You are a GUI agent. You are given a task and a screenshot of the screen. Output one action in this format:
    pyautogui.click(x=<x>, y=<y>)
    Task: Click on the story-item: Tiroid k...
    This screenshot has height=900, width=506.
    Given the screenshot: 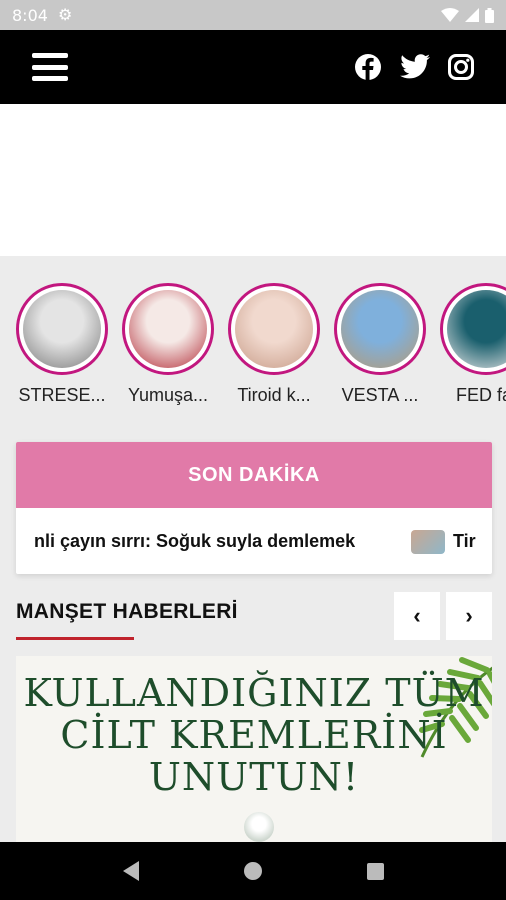 What is the action you would take?
    pyautogui.click(x=274, y=344)
    